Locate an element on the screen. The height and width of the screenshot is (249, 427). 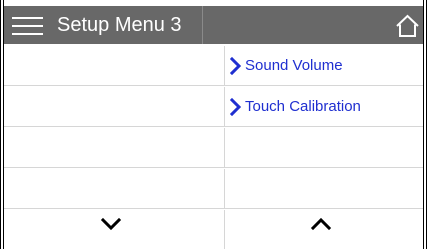
menu-bar-top is located at coordinates (27, 18).